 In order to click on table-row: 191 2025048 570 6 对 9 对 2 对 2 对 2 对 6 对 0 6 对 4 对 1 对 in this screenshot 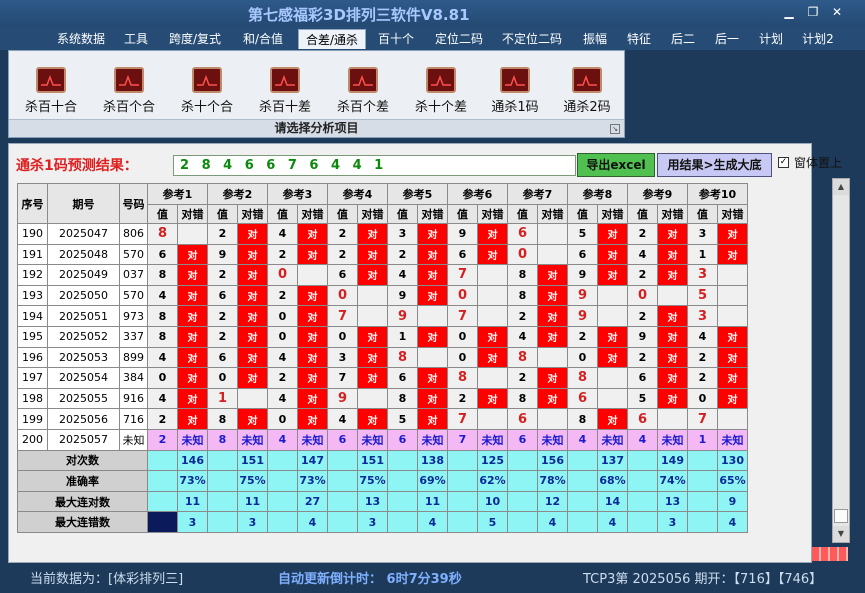, I will do `click(382, 254)`.